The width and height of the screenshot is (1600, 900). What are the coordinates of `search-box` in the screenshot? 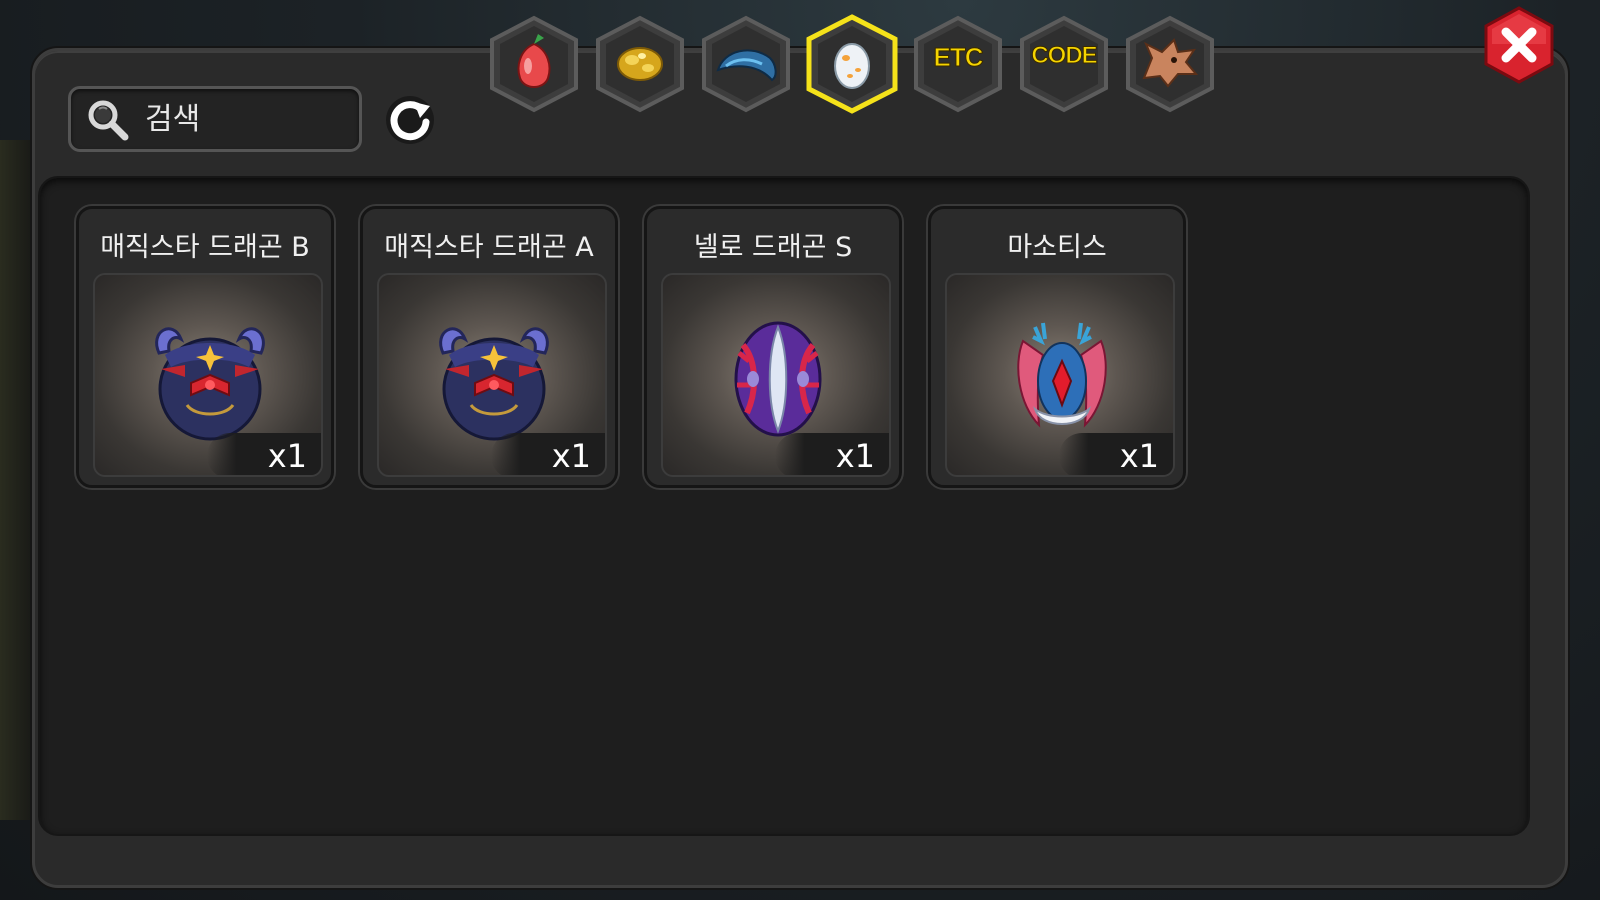 It's located at (215, 119).